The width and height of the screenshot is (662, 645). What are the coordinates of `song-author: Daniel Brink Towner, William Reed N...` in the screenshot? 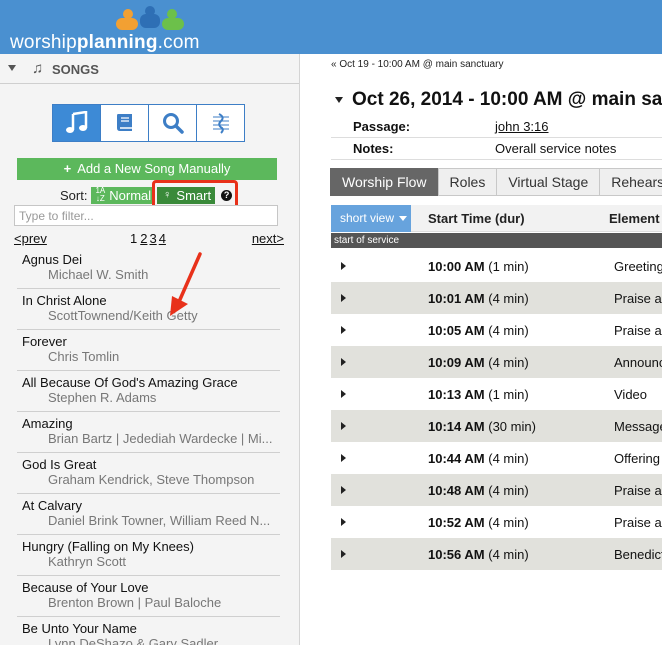 It's located at (159, 520).